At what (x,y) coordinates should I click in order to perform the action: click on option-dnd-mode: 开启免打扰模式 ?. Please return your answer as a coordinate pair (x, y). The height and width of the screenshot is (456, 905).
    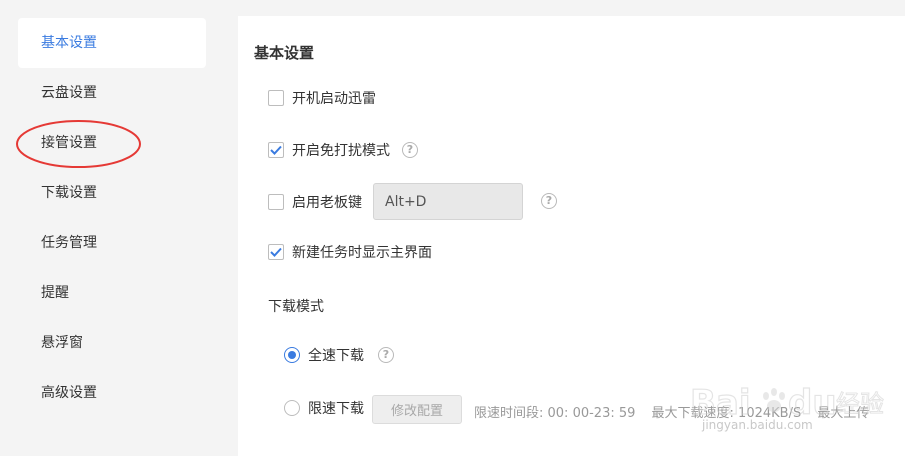
    Looking at the image, I should click on (343, 150).